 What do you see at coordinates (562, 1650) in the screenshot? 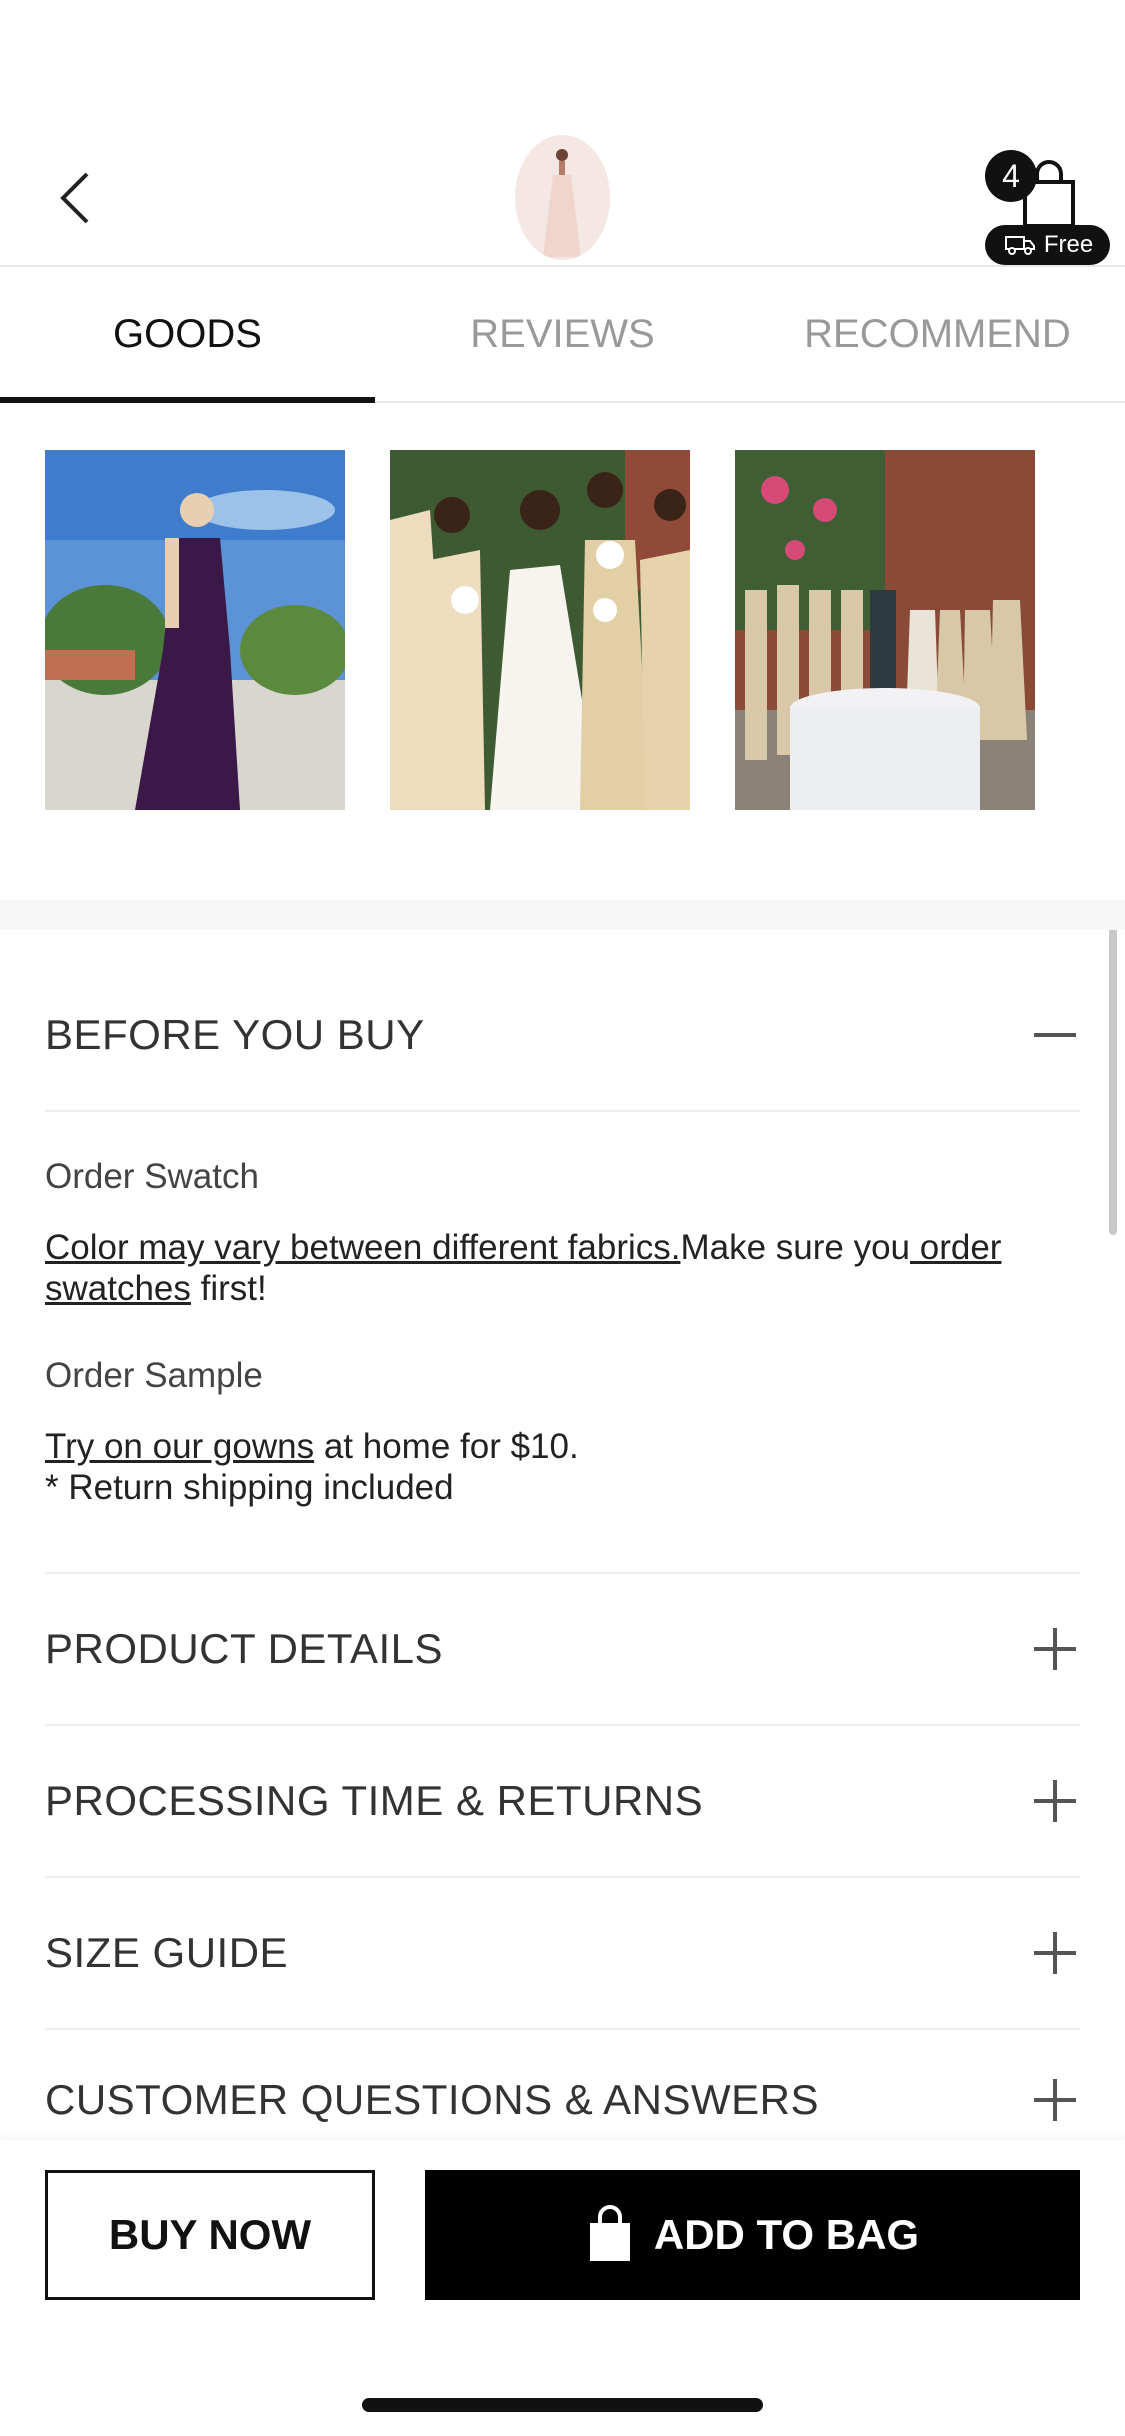
I see `accordion-product-details: PRODUCT DETAILS` at bounding box center [562, 1650].